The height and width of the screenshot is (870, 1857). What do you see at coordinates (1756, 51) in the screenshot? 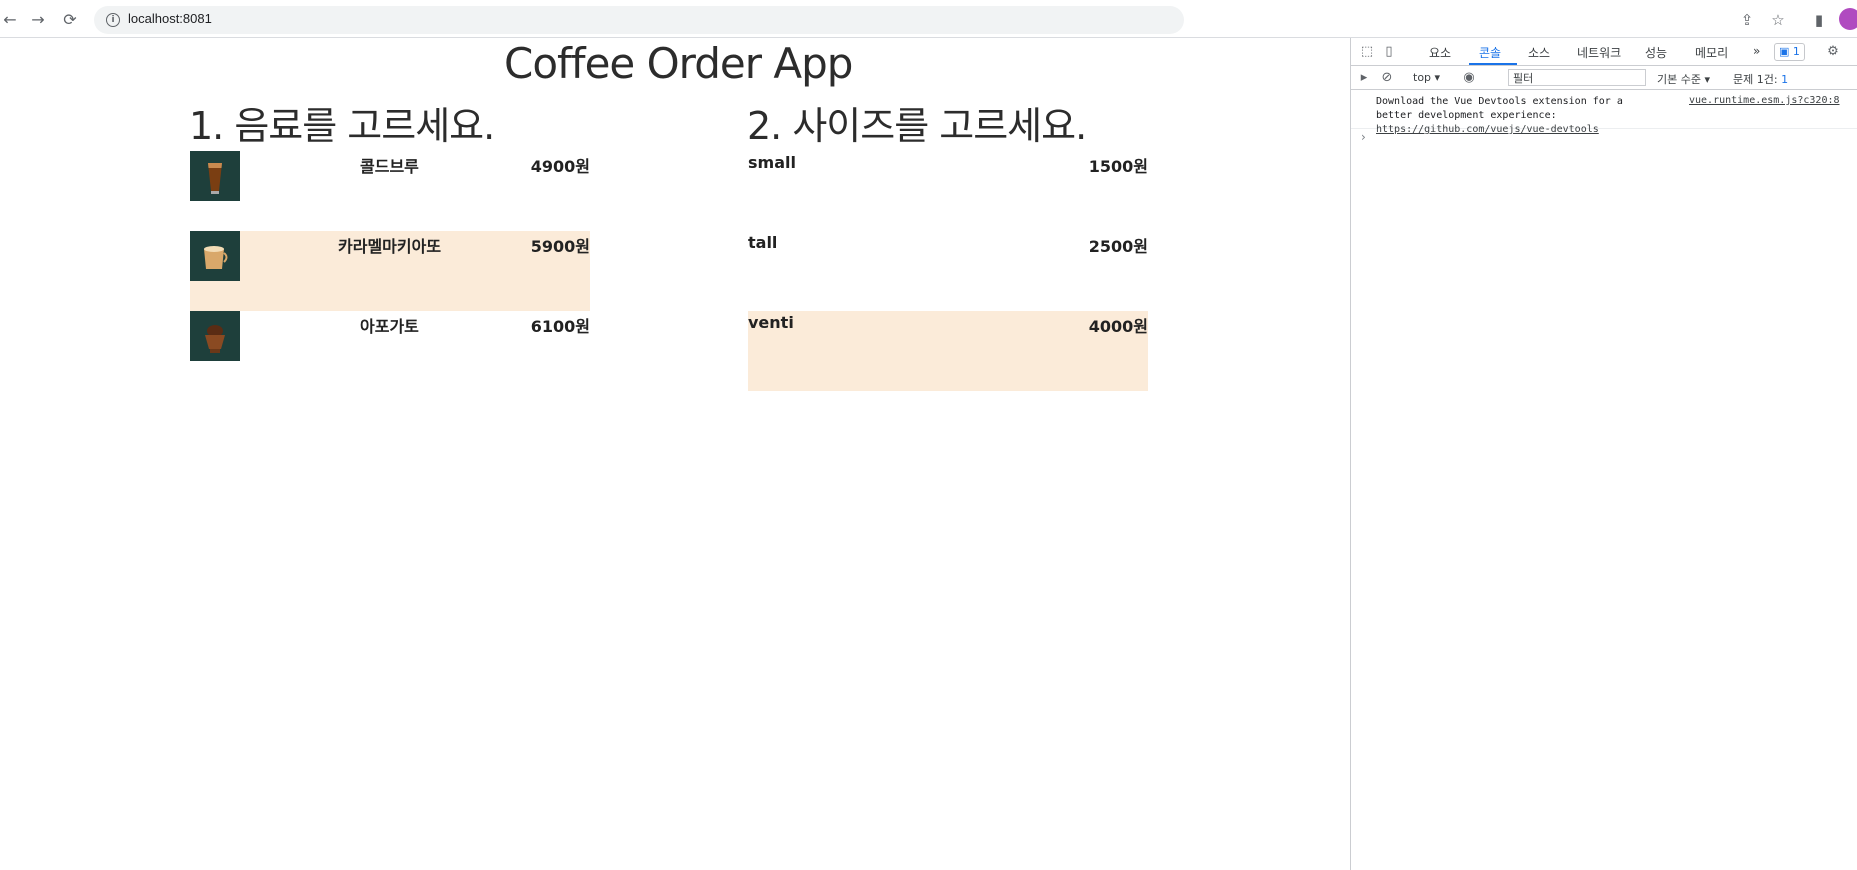
I see `more-tabs-icon: »` at bounding box center [1756, 51].